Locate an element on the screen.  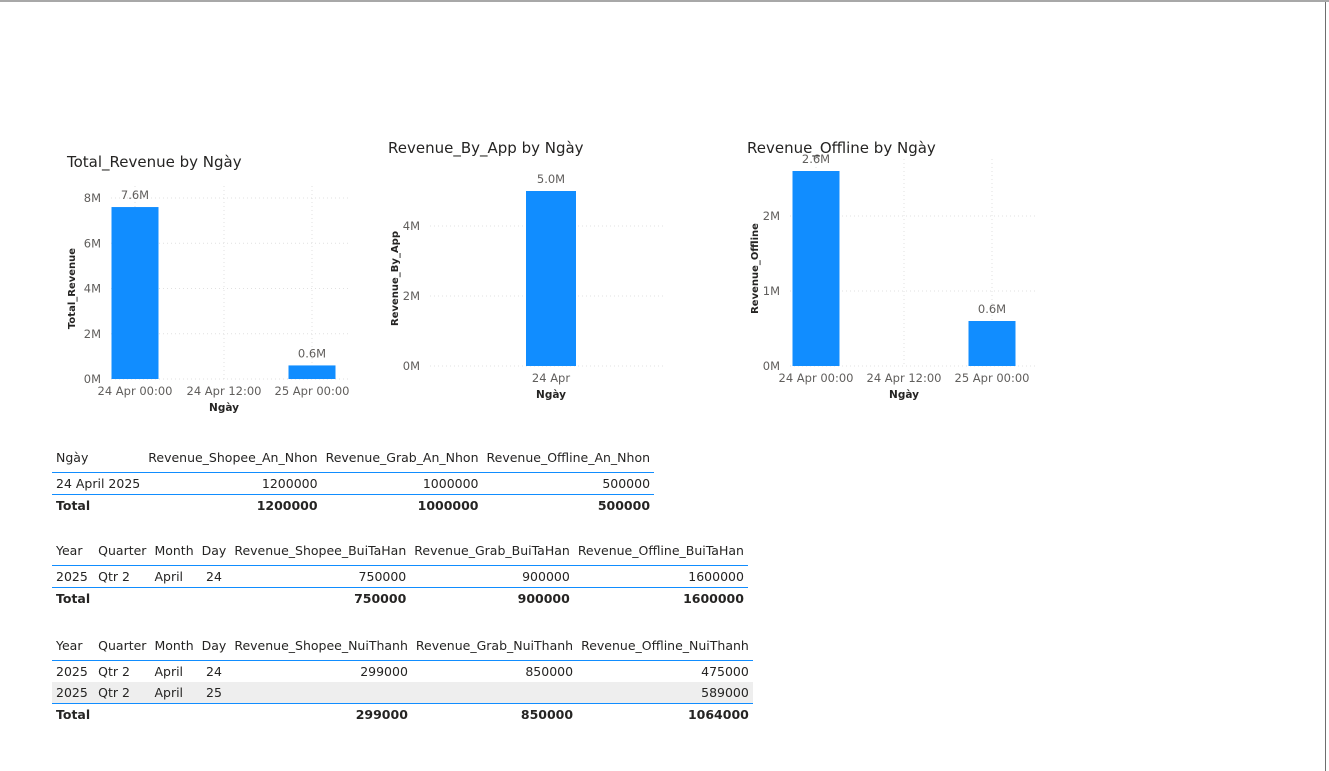
table-total-row: Total 750000 900000 1600000 is located at coordinates (400, 598).